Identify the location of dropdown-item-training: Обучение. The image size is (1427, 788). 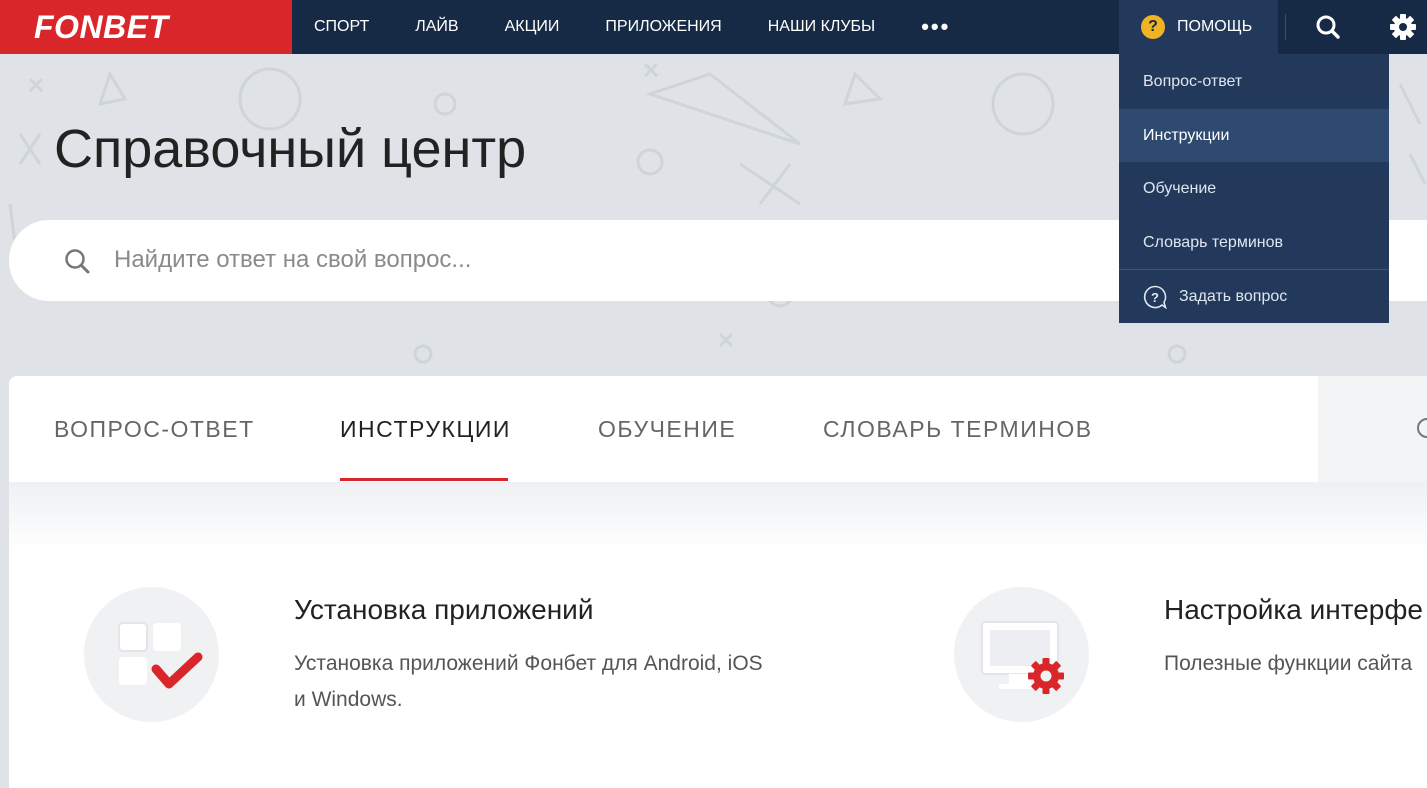
(1254, 188).